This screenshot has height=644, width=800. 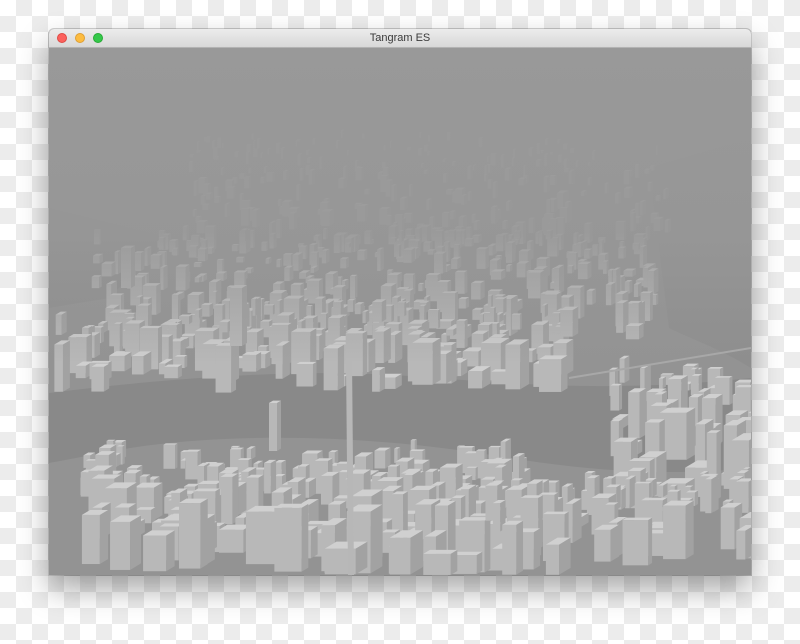 I want to click on title-bar: Tangram ES, so click(x=400, y=38).